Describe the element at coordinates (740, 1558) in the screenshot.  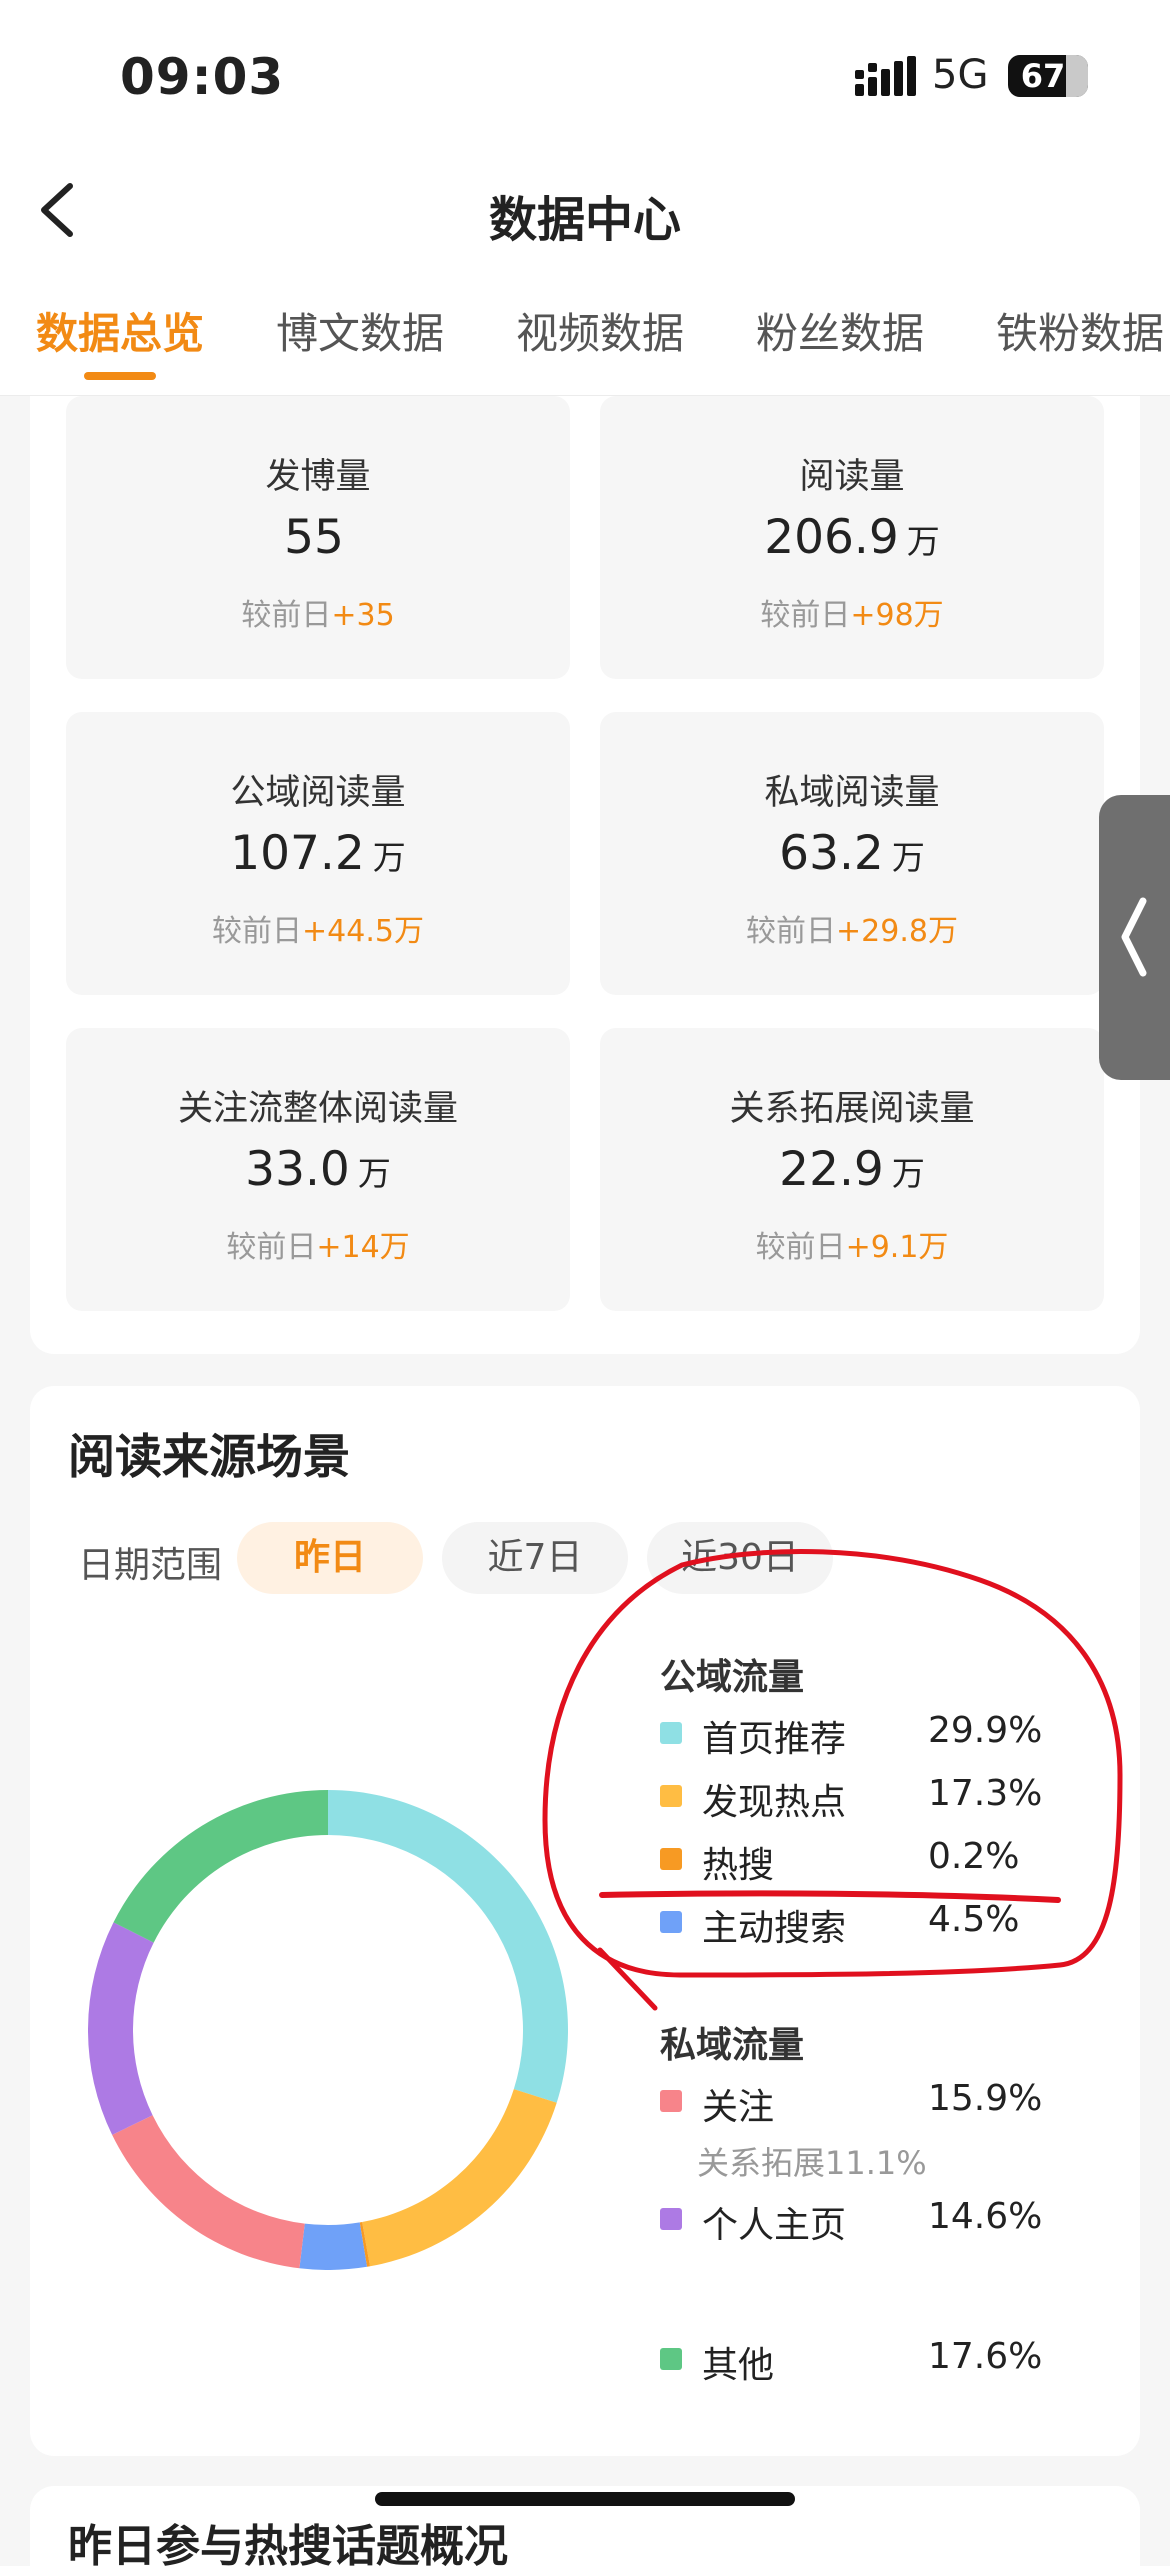
I see `range-30days-chip: 近30日` at that location.